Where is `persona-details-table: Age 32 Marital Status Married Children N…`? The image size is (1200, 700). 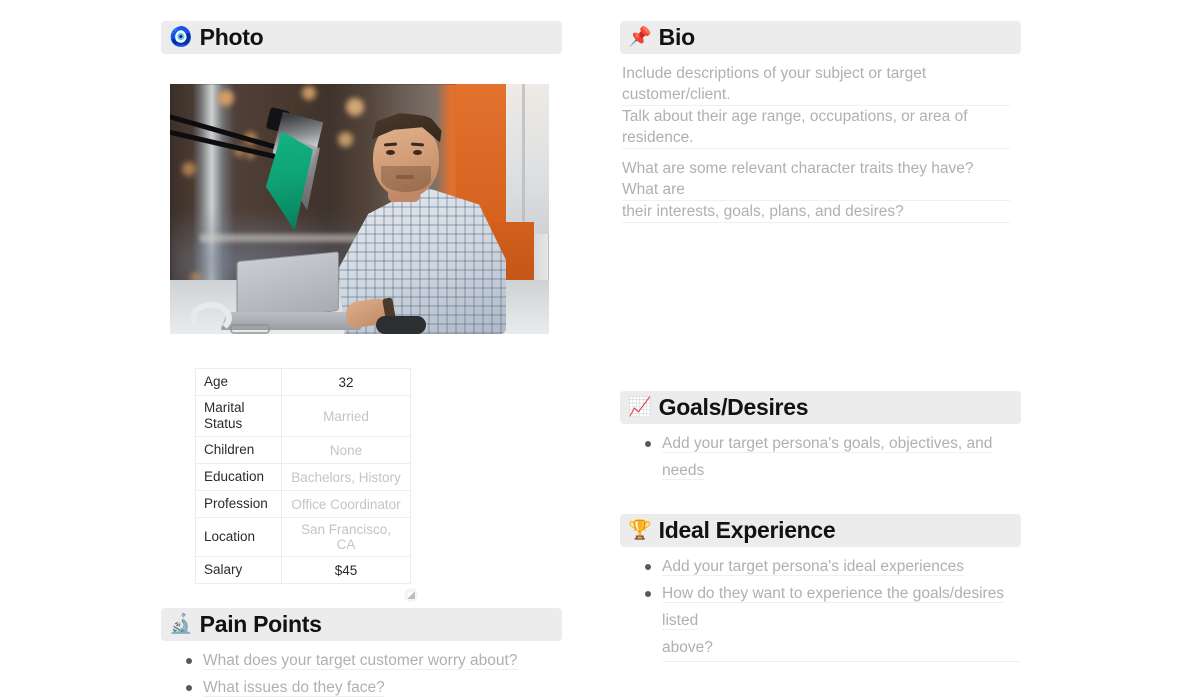 persona-details-table: Age 32 Marital Status Married Children N… is located at coordinates (303, 476).